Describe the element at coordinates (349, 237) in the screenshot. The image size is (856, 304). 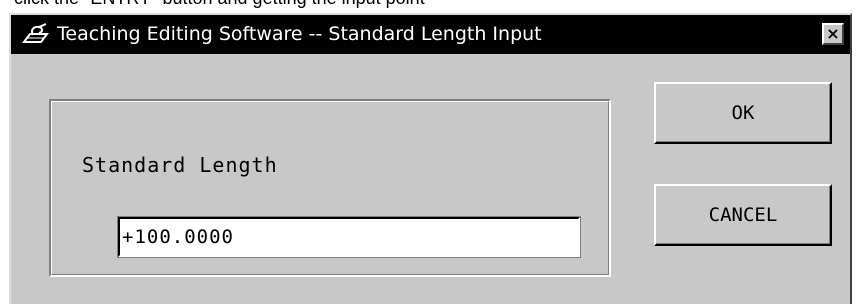
I see `standard-length-input` at that location.